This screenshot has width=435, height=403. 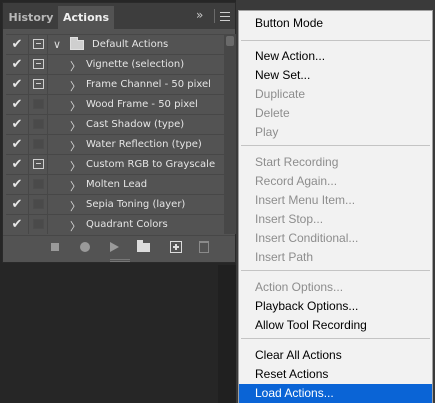 I want to click on action-row: ✔ 〉 Sepia Toning (layer), so click(x=115, y=204).